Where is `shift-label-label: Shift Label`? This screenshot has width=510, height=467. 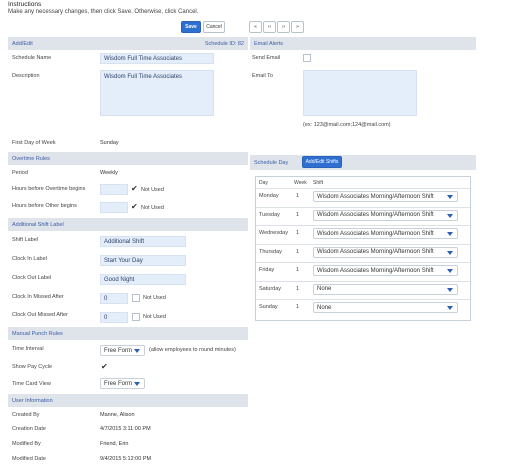 shift-label-label: Shift Label is located at coordinates (25, 240).